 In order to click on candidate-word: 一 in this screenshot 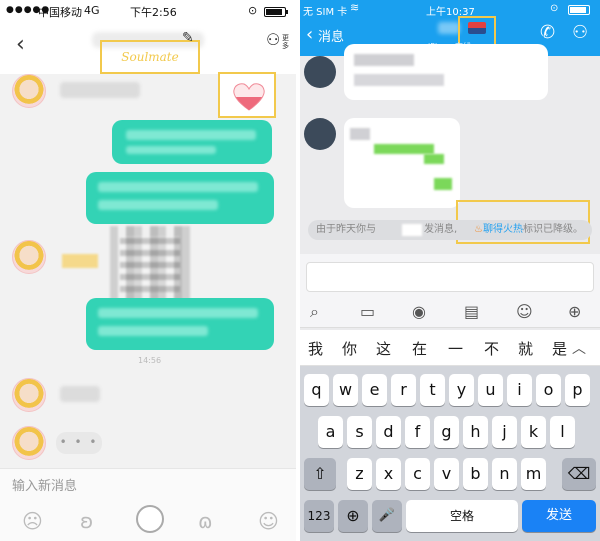, I will do `click(455, 348)`.